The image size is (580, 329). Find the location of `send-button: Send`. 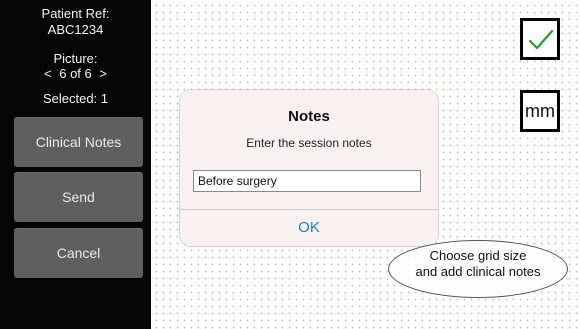

send-button: Send is located at coordinates (78, 197).